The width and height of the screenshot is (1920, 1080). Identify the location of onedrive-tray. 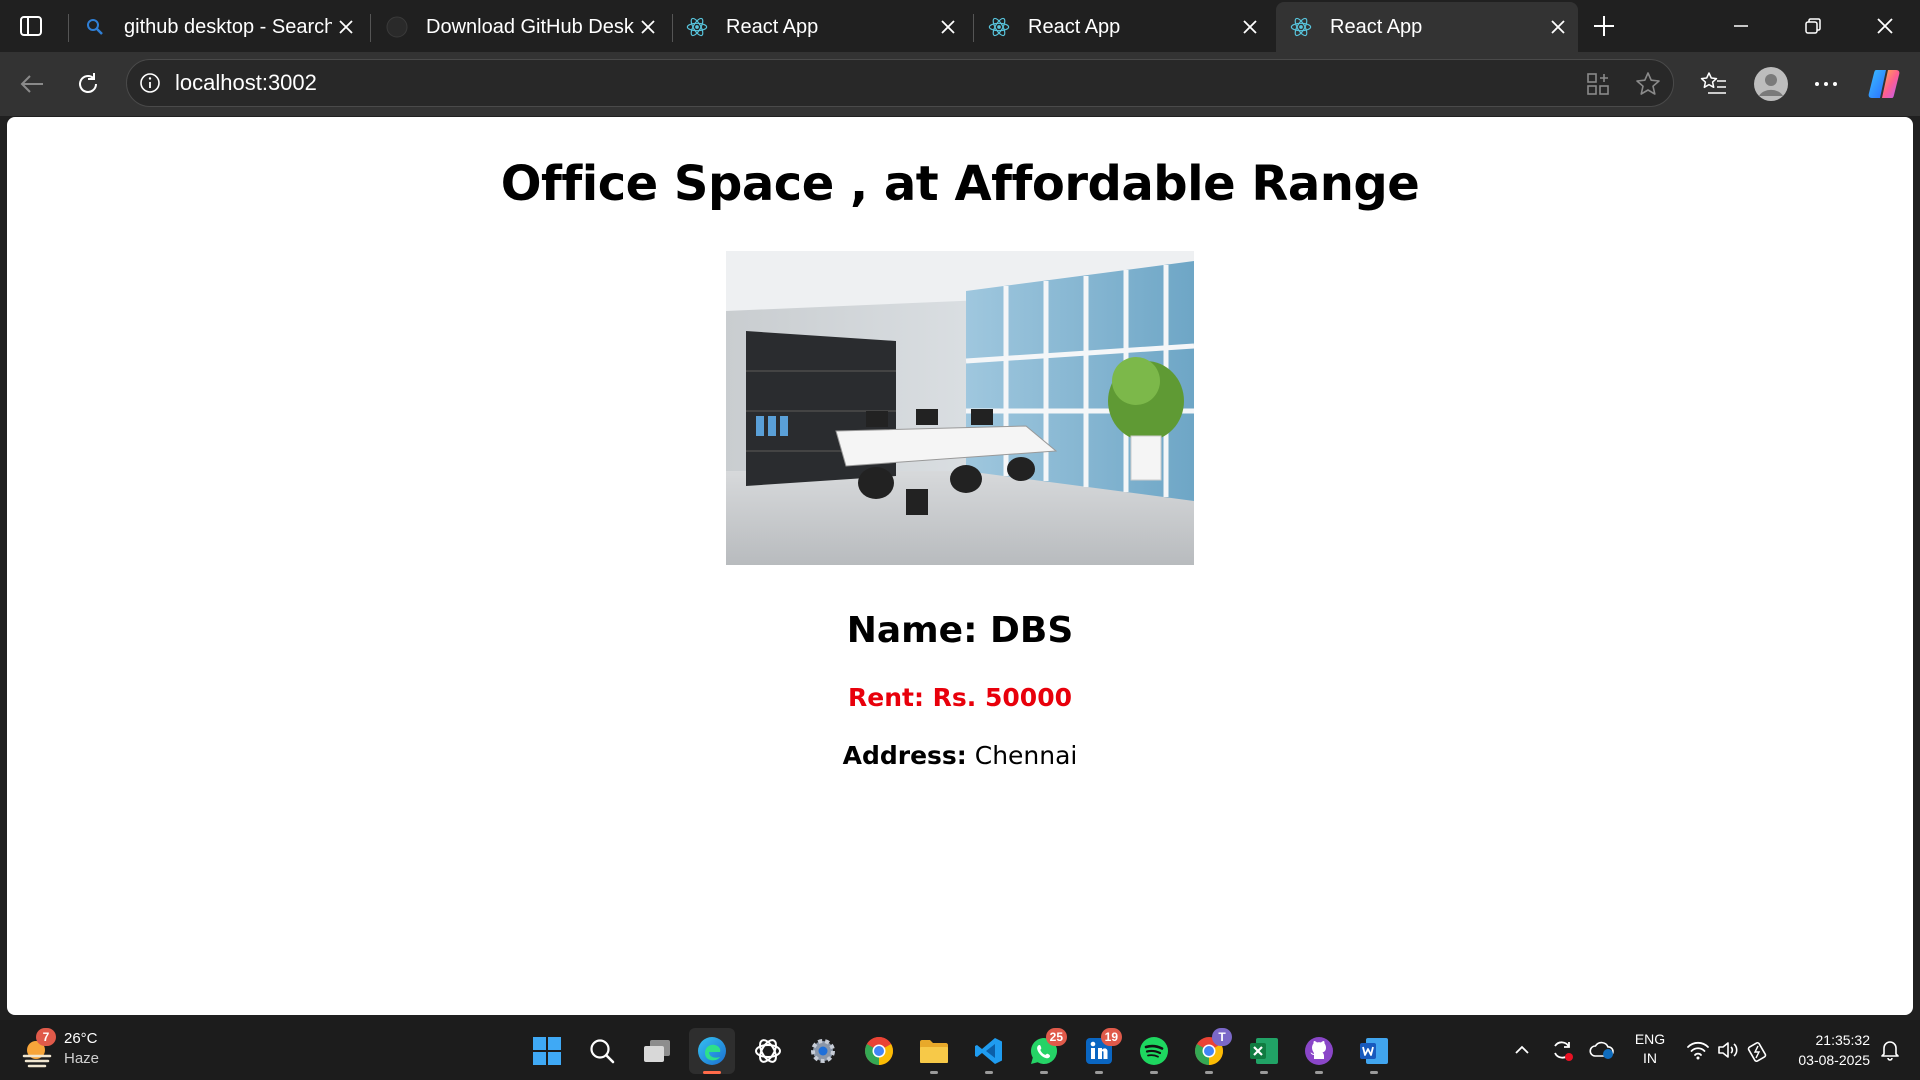
(1602, 1050).